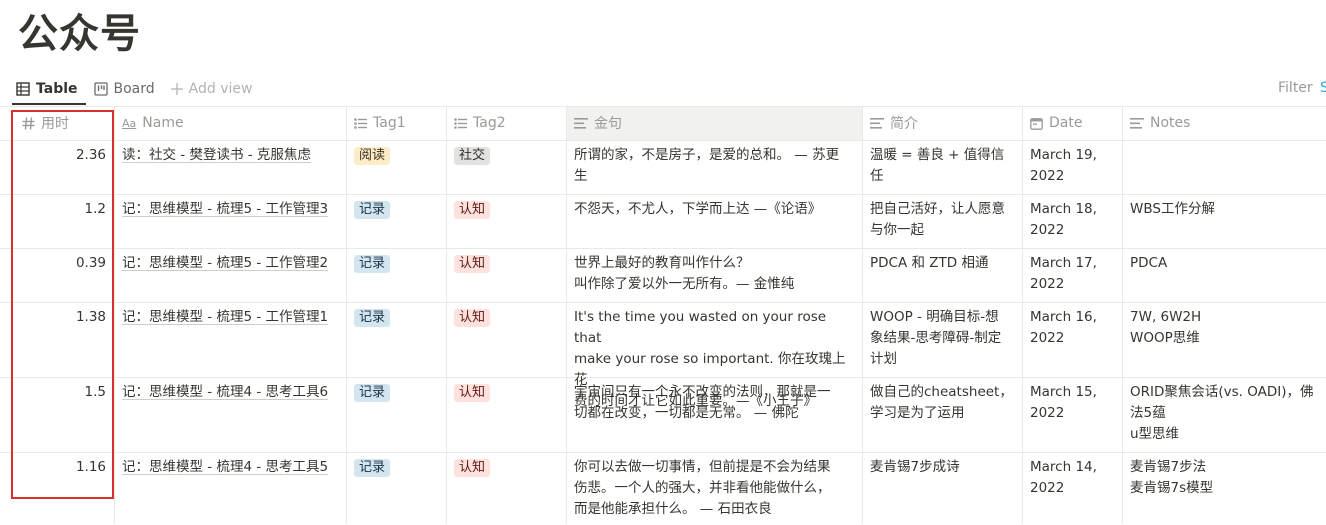  What do you see at coordinates (1295, 88) in the screenshot?
I see `filter-button: Filter` at bounding box center [1295, 88].